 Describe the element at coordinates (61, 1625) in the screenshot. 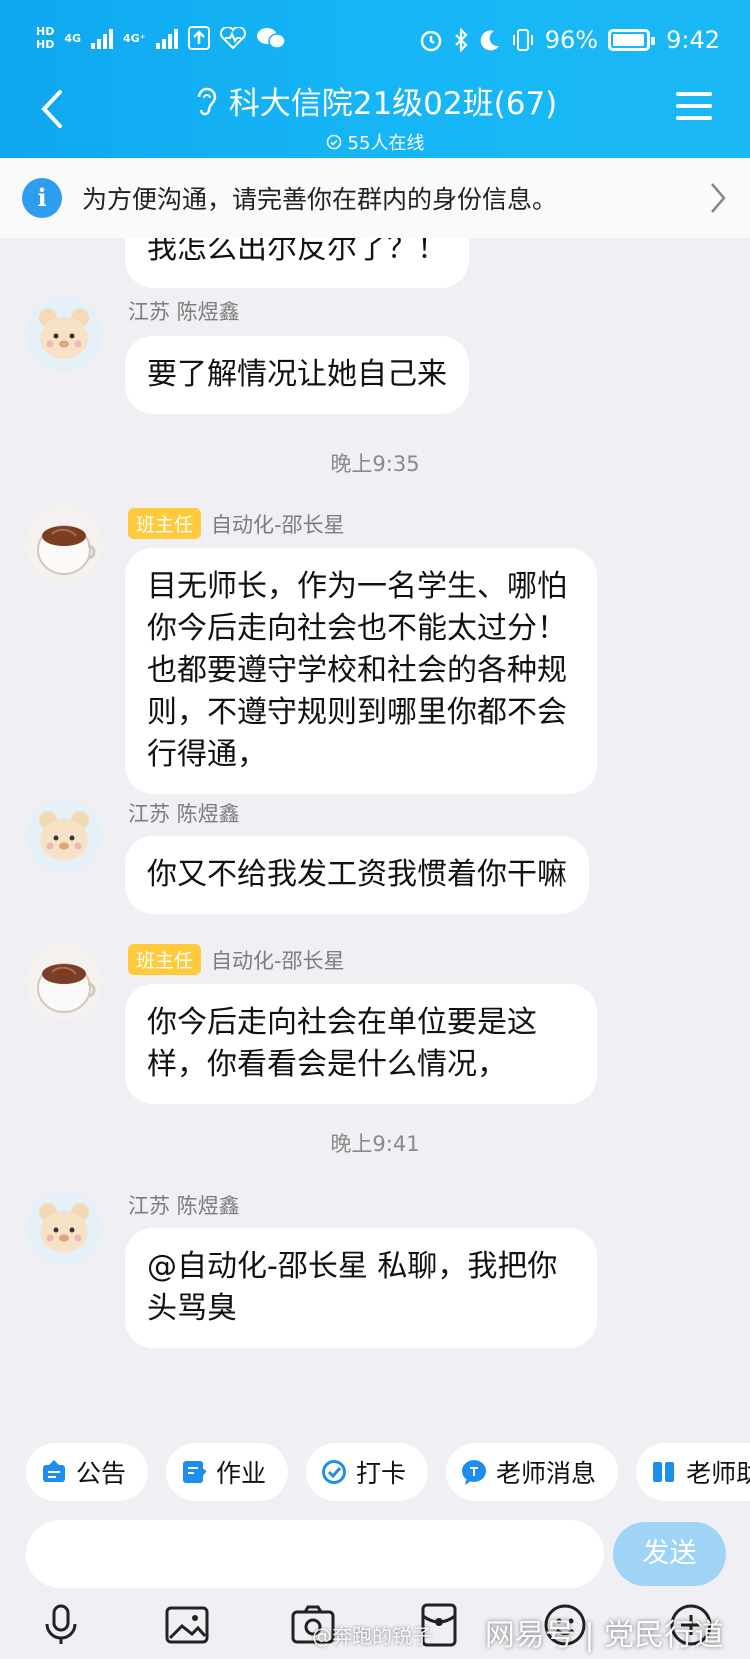

I see `voice-icon` at that location.